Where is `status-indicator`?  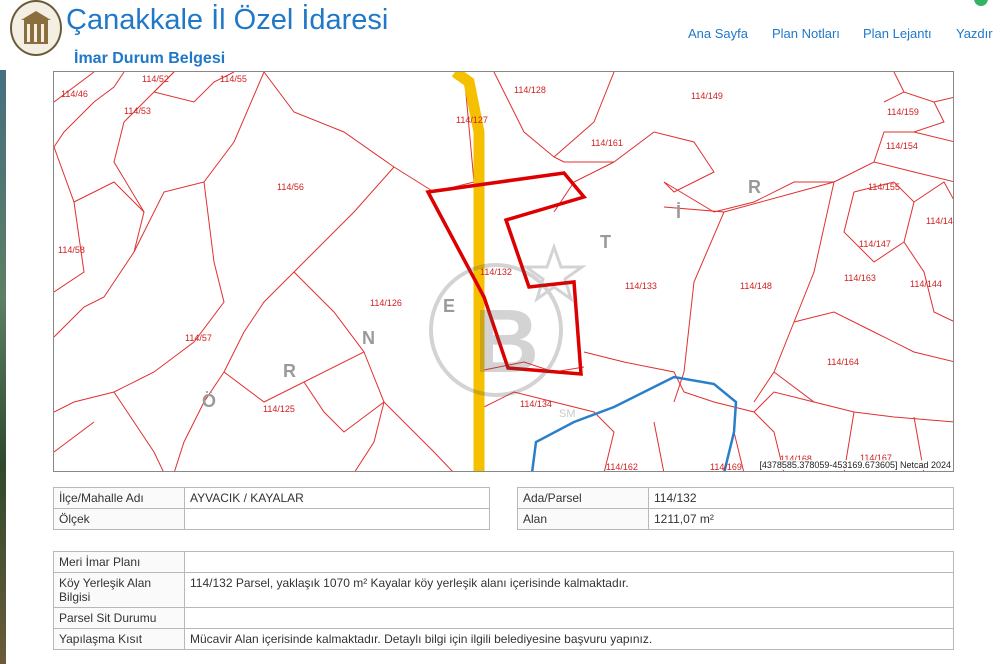 status-indicator is located at coordinates (981, 3).